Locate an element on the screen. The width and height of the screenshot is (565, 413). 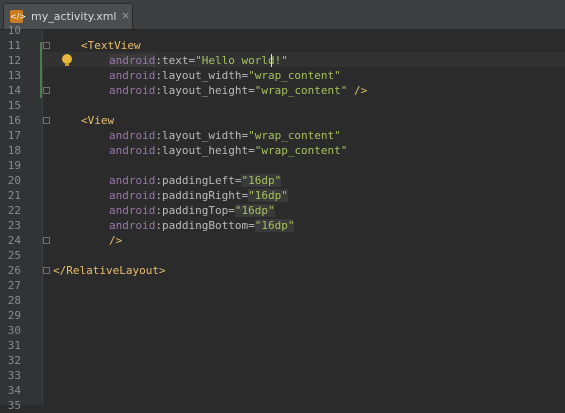
code-line-18: android:layout_height="wrap_content" is located at coordinates (228, 150).